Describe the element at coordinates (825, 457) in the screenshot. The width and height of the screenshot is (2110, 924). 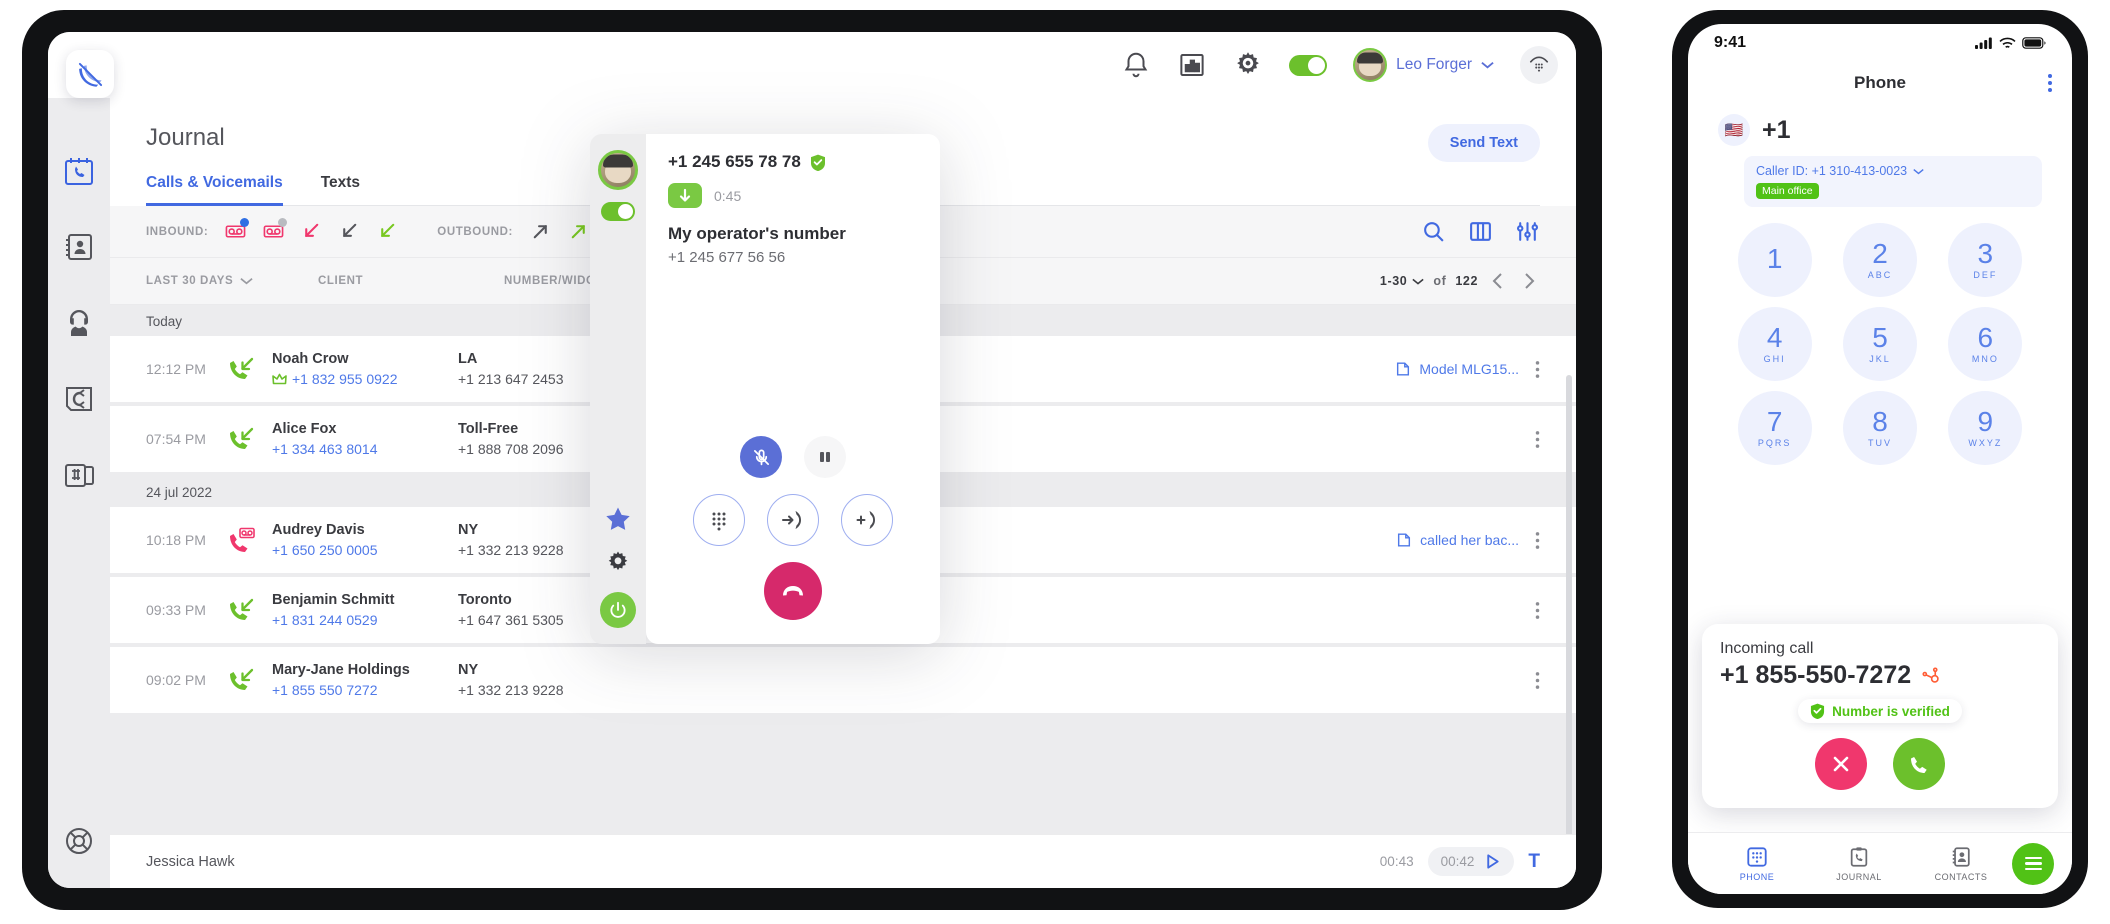
I see `pause-button` at that location.